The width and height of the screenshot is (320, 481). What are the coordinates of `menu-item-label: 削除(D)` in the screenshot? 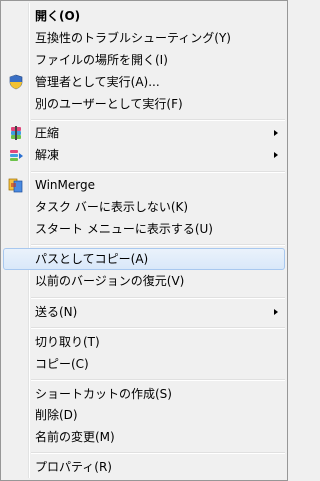 It's located at (56, 415).